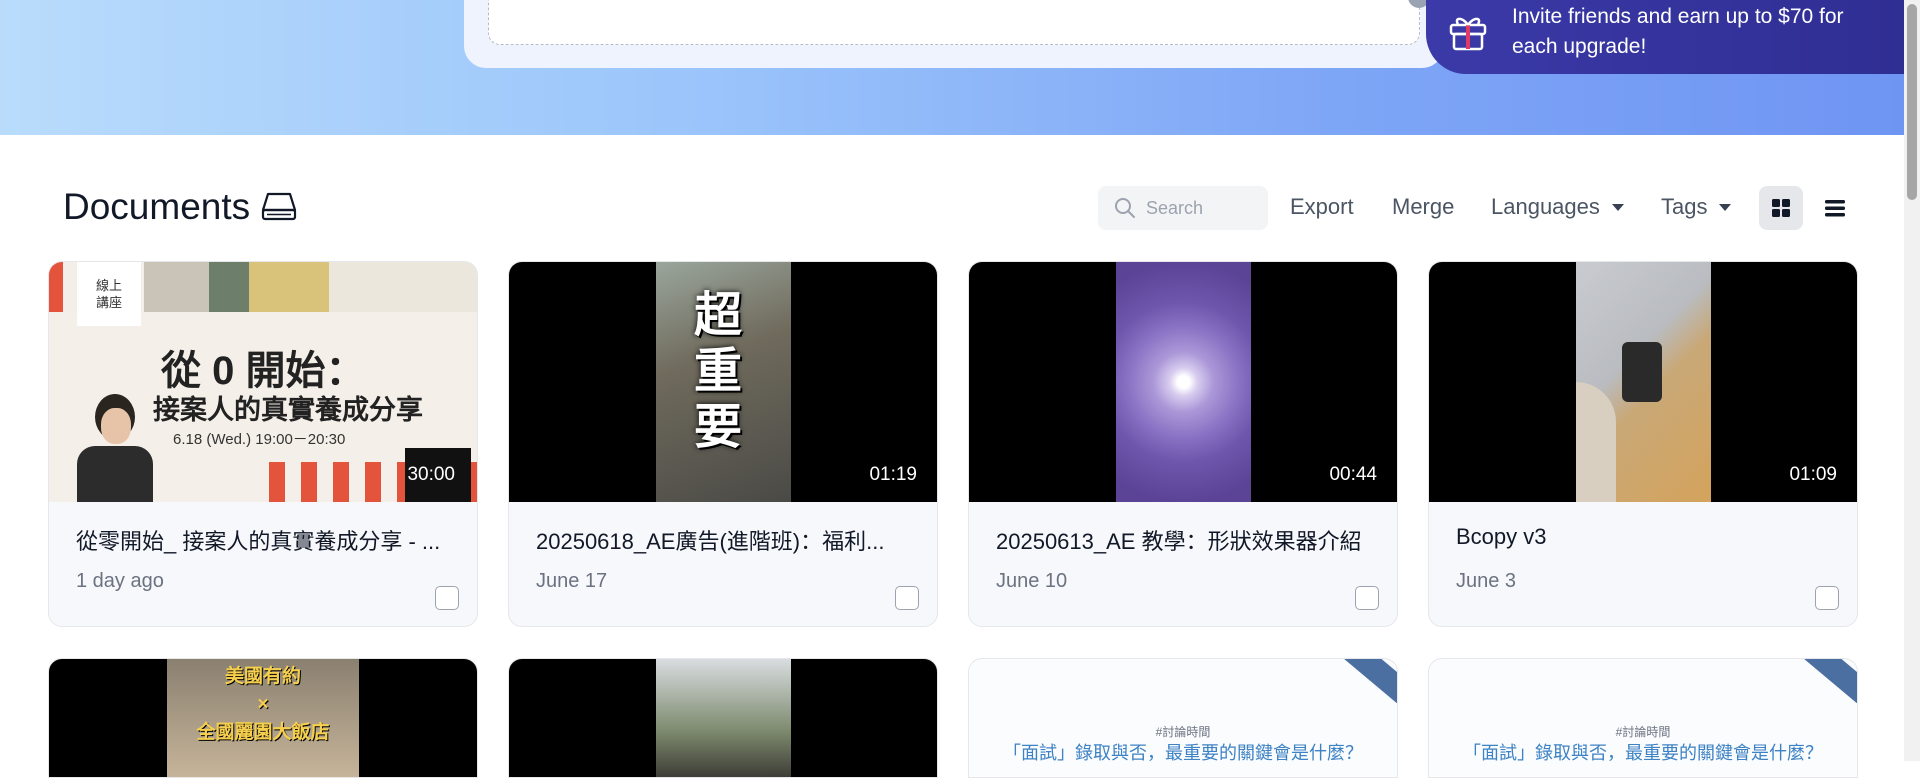 Image resolution: width=1920 pixels, height=778 pixels. Describe the element at coordinates (1353, 474) in the screenshot. I see `video-duration: 00:44` at that location.